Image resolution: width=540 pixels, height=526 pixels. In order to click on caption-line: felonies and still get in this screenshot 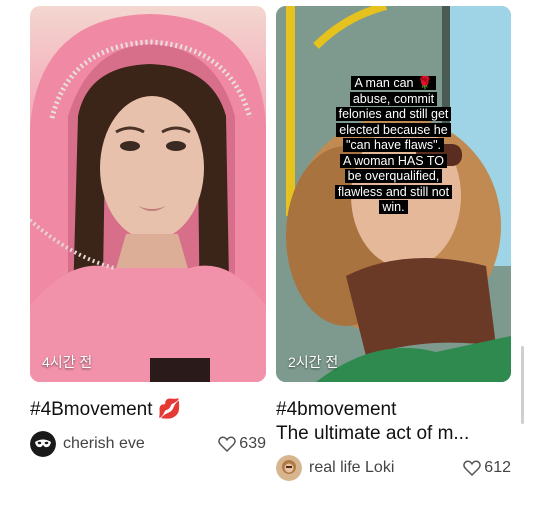, I will do `click(393, 114)`.